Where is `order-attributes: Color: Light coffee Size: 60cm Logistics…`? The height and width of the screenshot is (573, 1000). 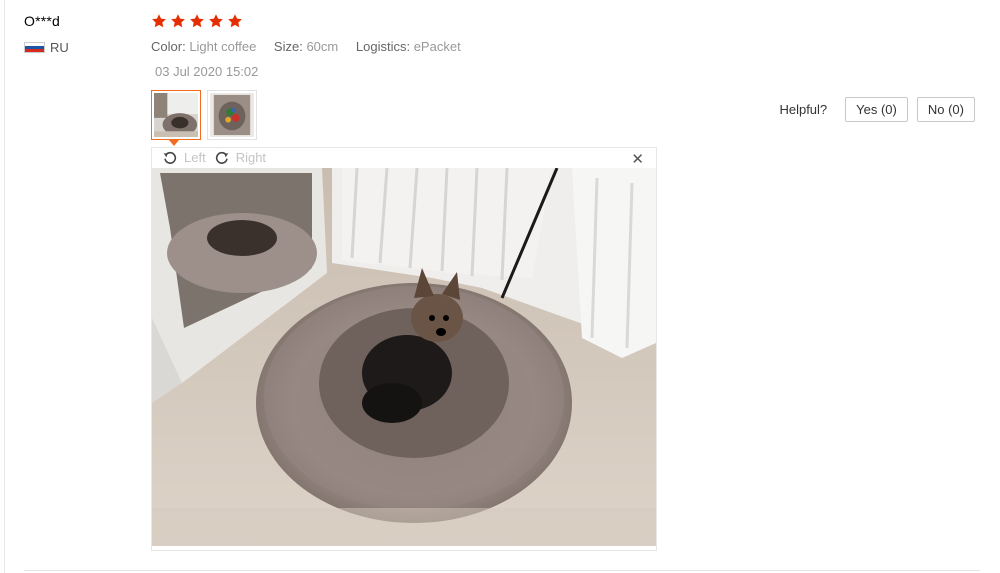 order-attributes: Color: Light coffee Size: 60cm Logistics… is located at coordinates (313, 46).